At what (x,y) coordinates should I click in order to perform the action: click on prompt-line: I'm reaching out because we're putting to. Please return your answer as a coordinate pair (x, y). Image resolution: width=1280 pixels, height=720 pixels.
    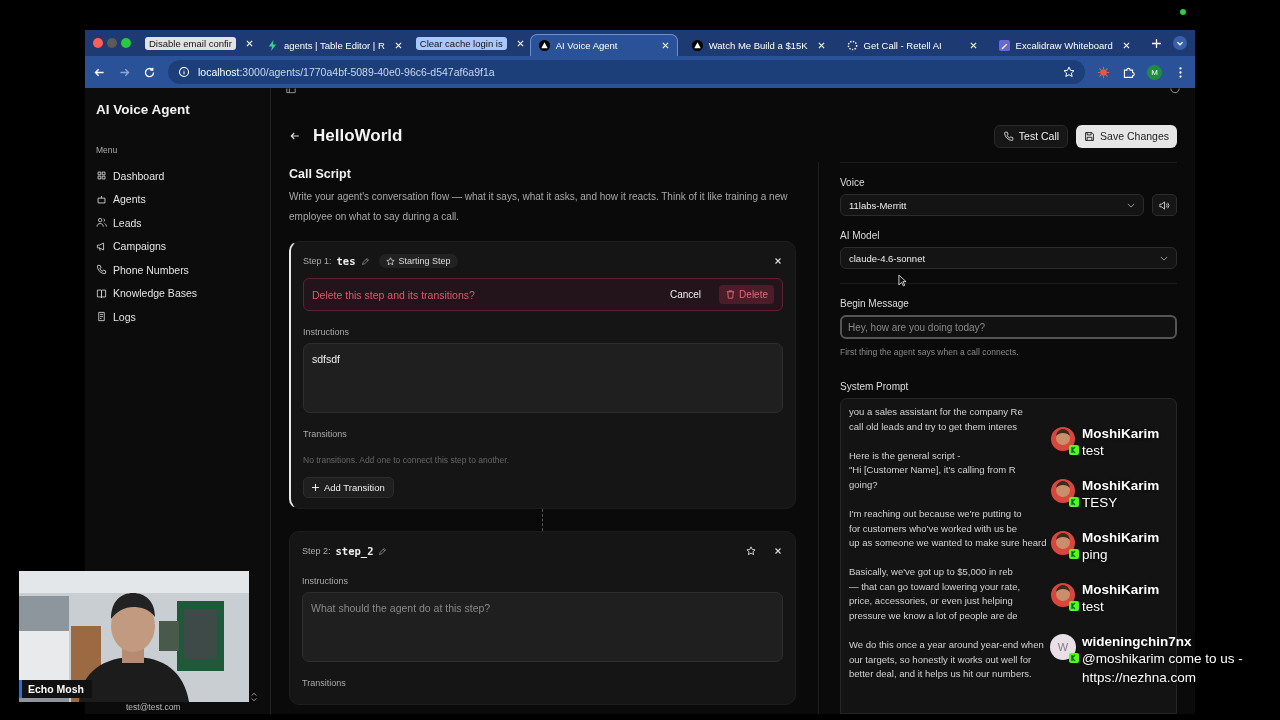
    Looking at the image, I should click on (935, 513).